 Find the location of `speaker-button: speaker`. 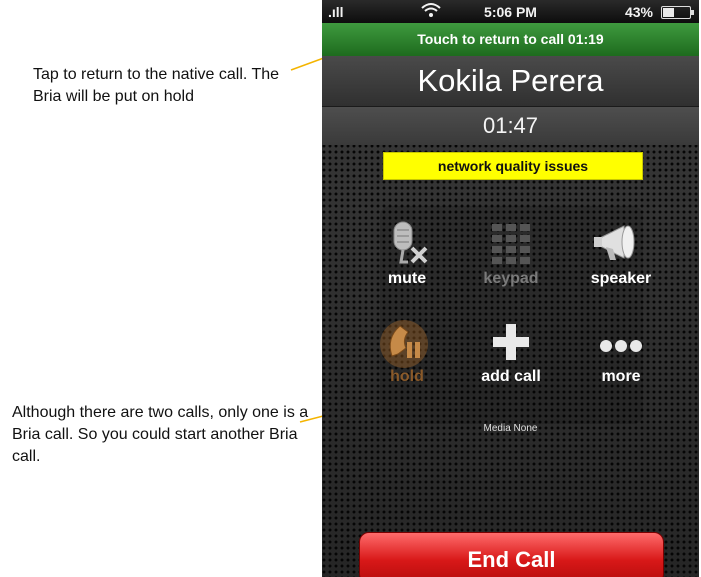

speaker-button: speaker is located at coordinates (621, 255).